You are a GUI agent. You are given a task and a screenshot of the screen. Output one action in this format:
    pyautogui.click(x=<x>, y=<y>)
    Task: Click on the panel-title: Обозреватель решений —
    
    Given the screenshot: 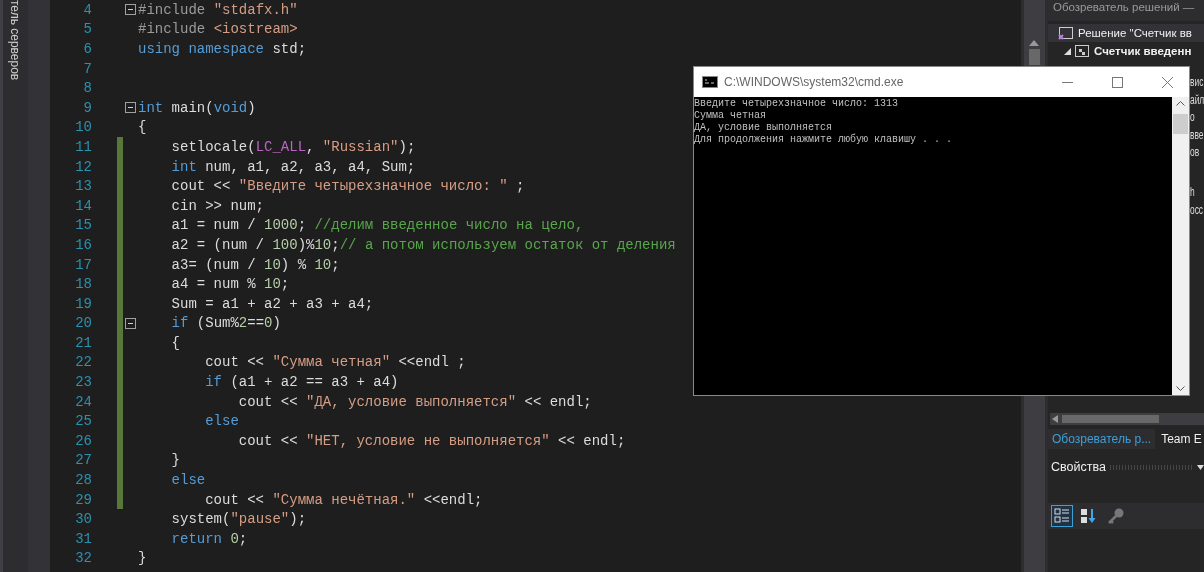 What is the action you would take?
    pyautogui.click(x=1126, y=10)
    